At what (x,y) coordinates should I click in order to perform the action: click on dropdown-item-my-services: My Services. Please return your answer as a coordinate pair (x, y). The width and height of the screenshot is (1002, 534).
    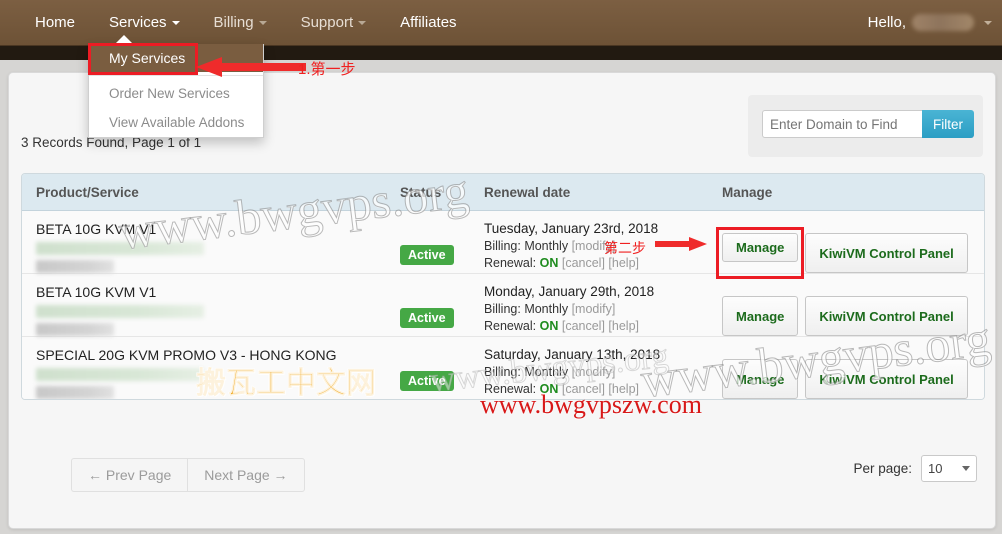
    Looking at the image, I should click on (176, 58).